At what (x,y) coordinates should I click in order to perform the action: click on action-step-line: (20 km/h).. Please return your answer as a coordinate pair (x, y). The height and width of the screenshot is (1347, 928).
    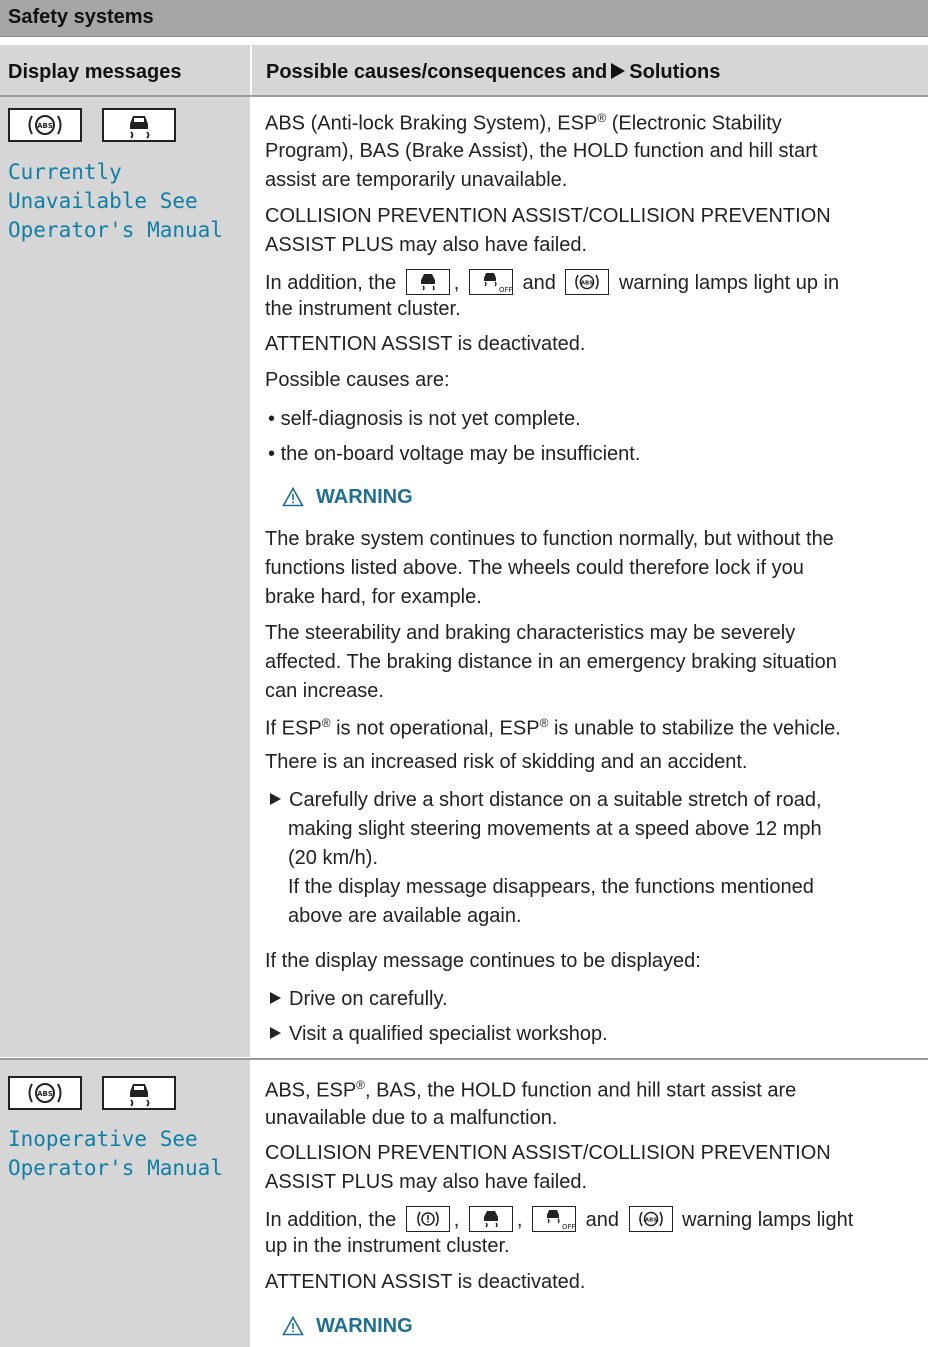
    Looking at the image, I should click on (333, 858).